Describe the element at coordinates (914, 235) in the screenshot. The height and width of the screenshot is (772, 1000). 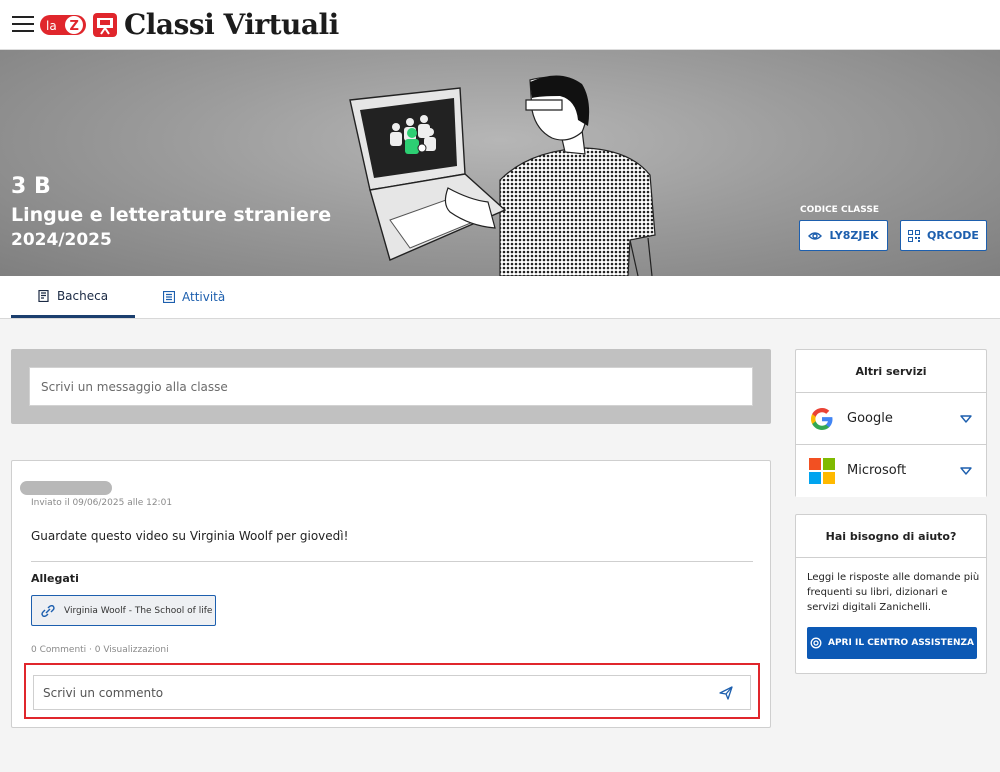
I see `qrcode-icon` at that location.